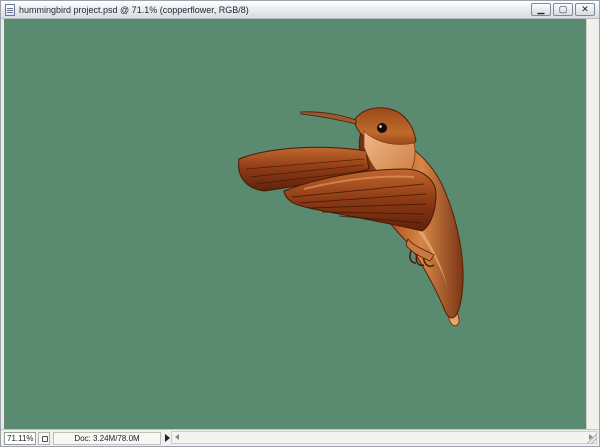 The width and height of the screenshot is (600, 447). I want to click on window-controls: ▁ ▢ ✕, so click(563, 9).